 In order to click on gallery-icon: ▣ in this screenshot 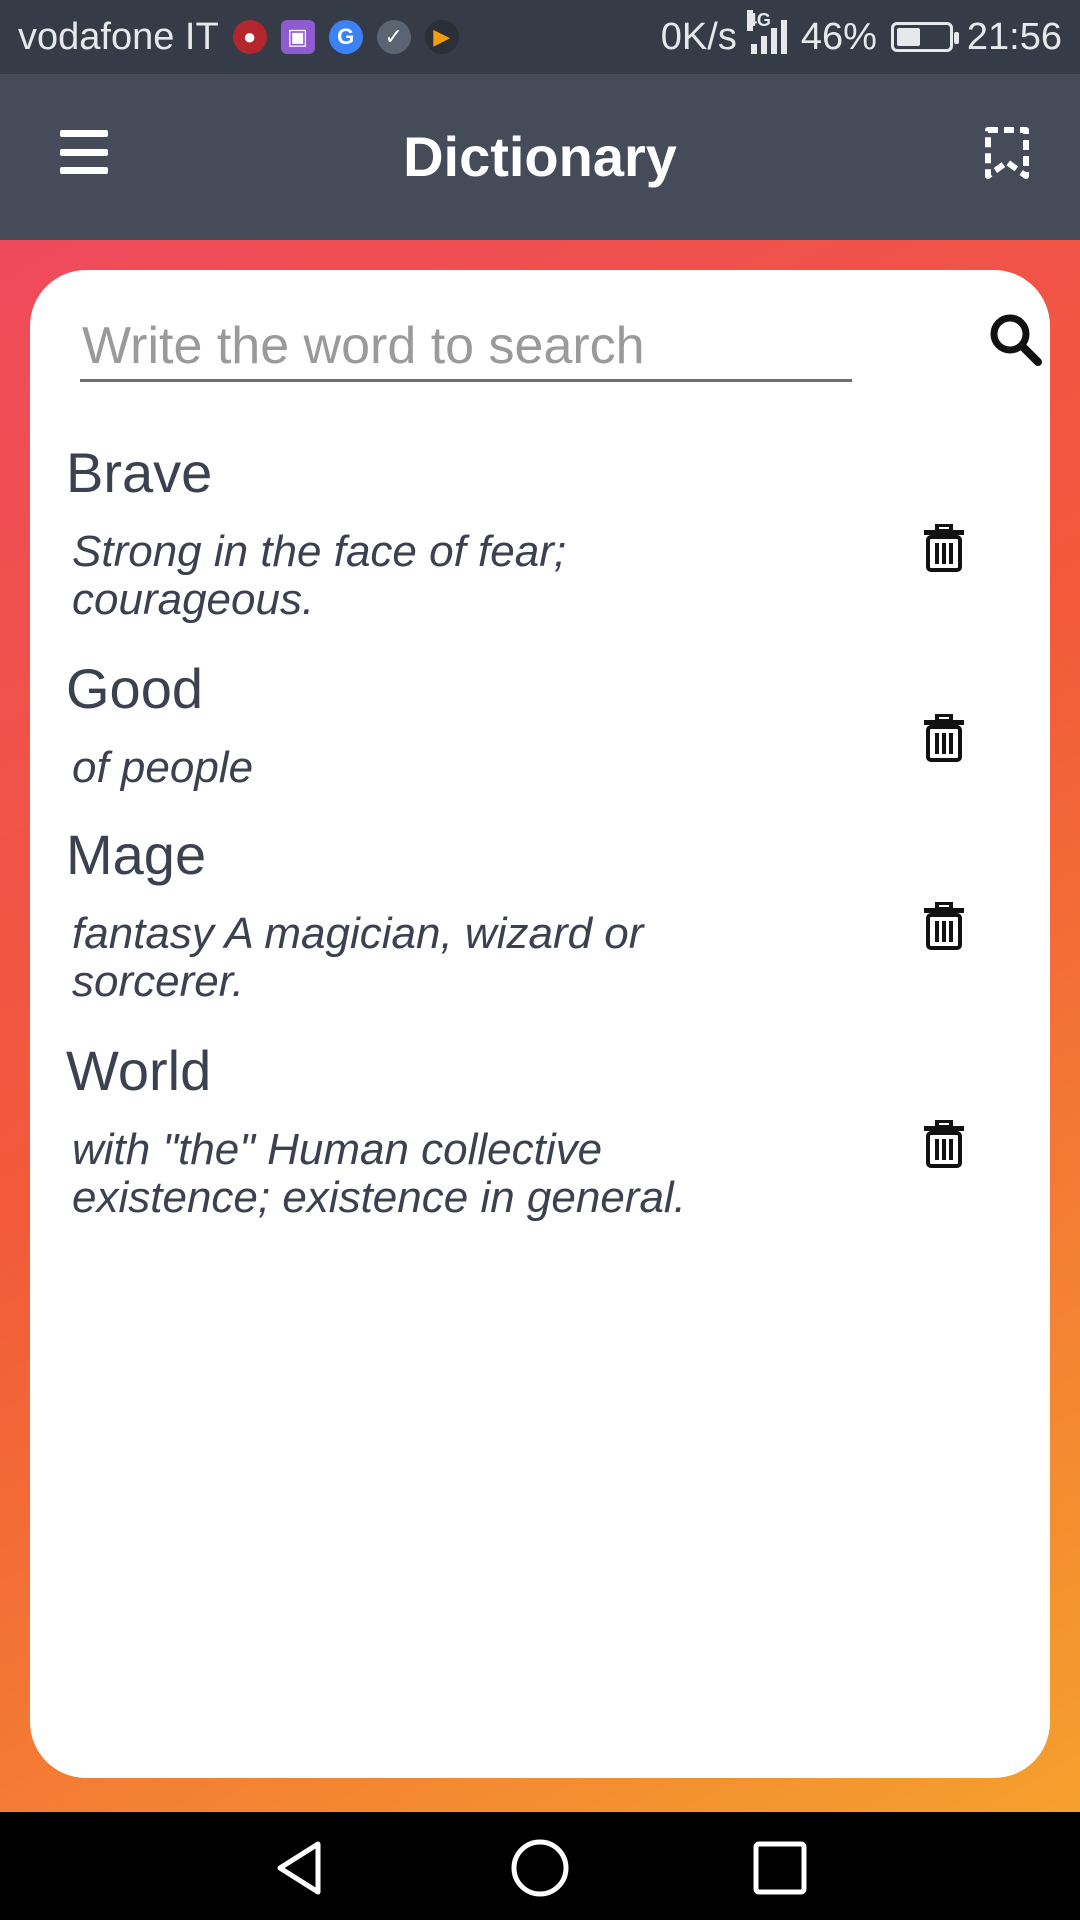, I will do `click(297, 37)`.